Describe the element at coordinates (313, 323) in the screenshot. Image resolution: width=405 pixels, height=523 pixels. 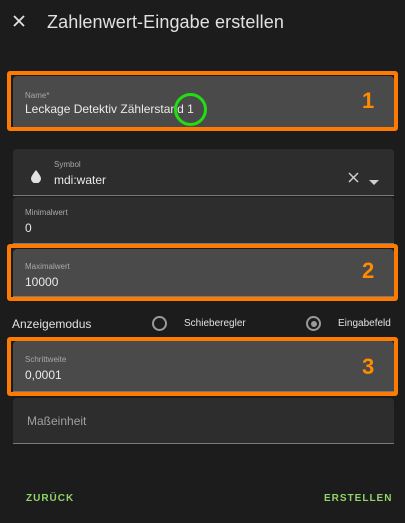
I see `radio-input-field` at that location.